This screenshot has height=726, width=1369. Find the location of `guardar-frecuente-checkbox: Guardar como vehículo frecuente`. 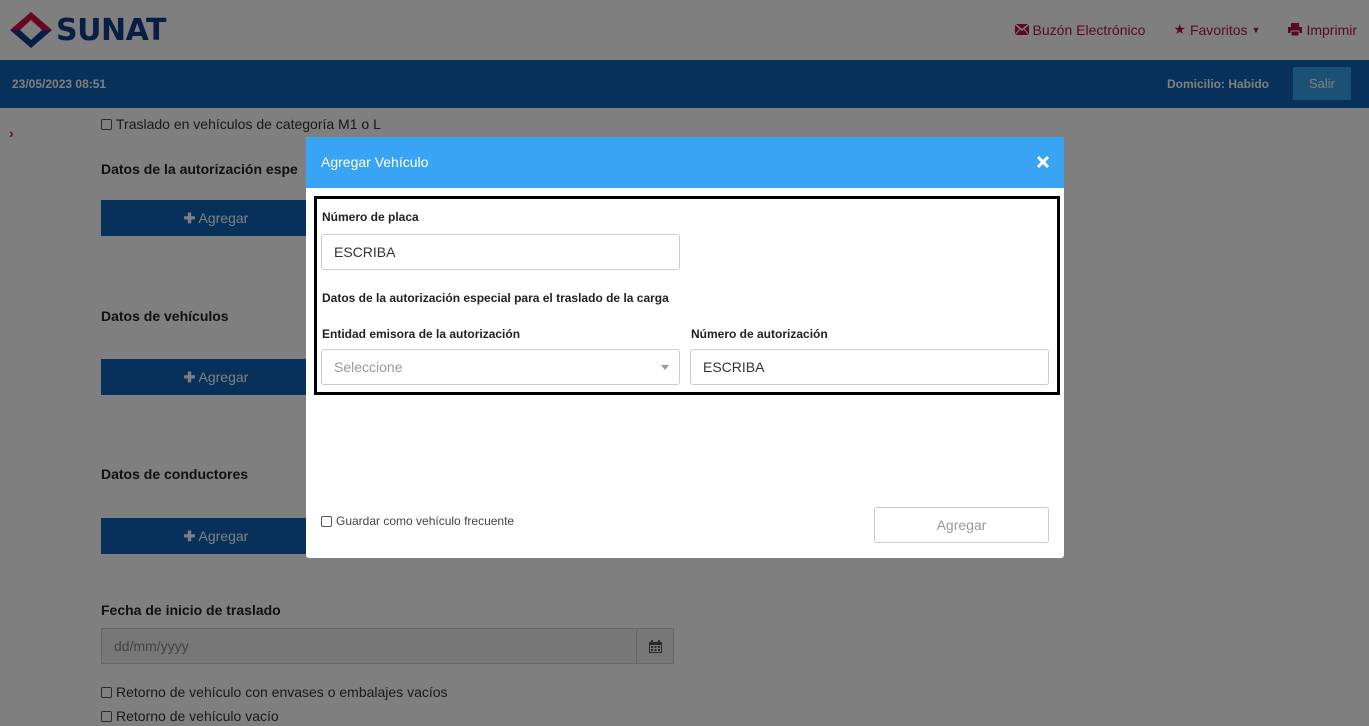

guardar-frecuente-checkbox: Guardar como vehículo frecuente is located at coordinates (417, 521).